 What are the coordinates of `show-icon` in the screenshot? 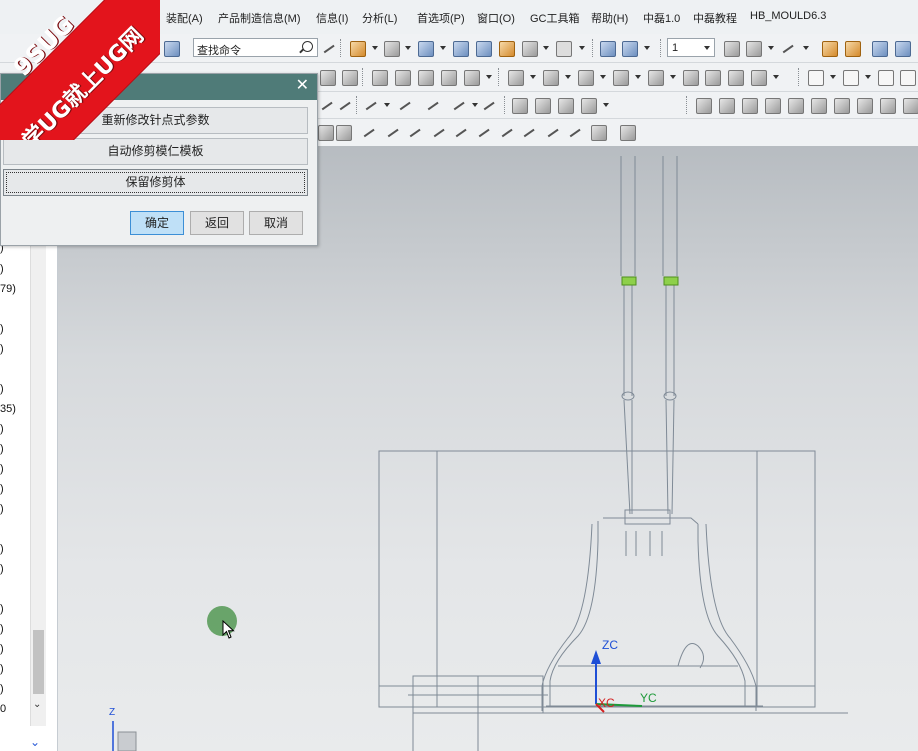 It's located at (903, 49).